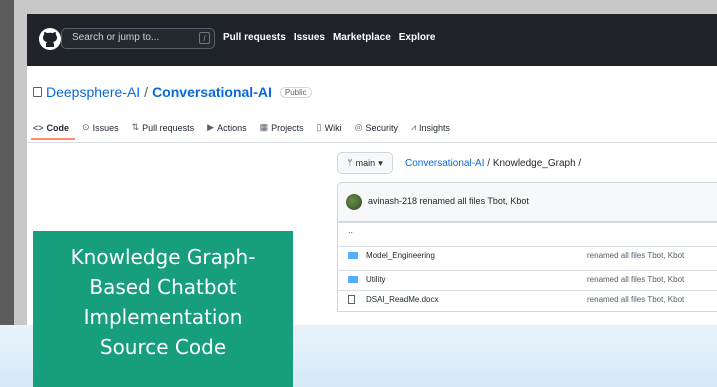 Image resolution: width=717 pixels, height=387 pixels. Describe the element at coordinates (435, 127) in the screenshot. I see `tab-label: Insights` at that location.